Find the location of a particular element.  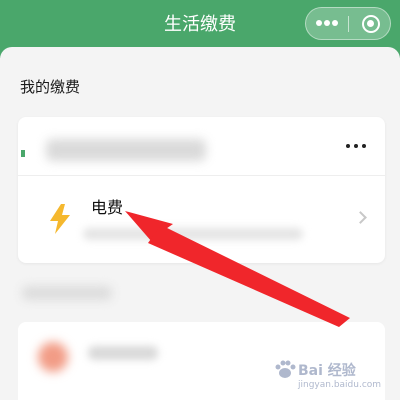

bill-item-label: 电费 is located at coordinates (107, 207).